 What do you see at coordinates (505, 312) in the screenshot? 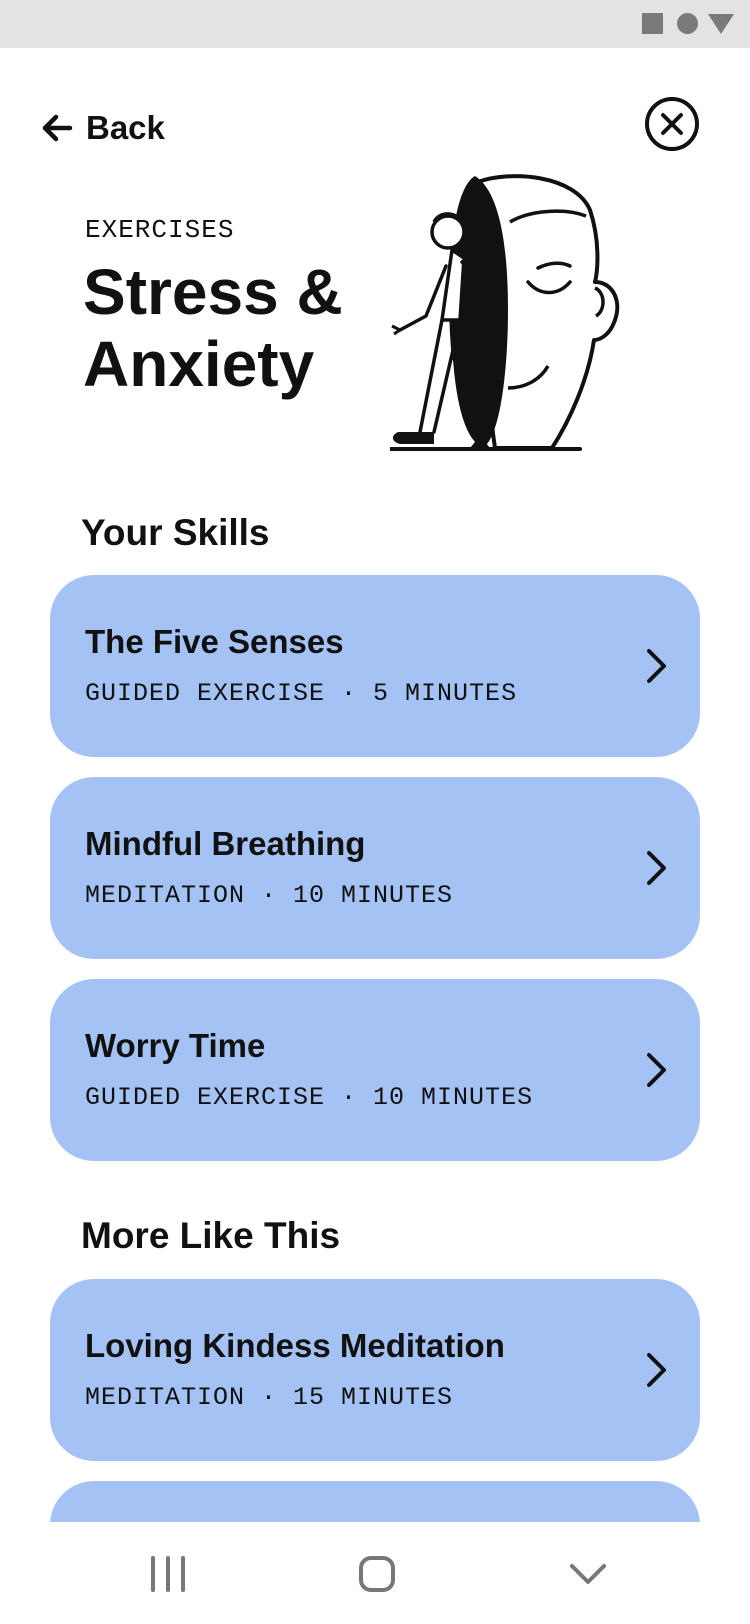
I see `head-portal-illustration` at bounding box center [505, 312].